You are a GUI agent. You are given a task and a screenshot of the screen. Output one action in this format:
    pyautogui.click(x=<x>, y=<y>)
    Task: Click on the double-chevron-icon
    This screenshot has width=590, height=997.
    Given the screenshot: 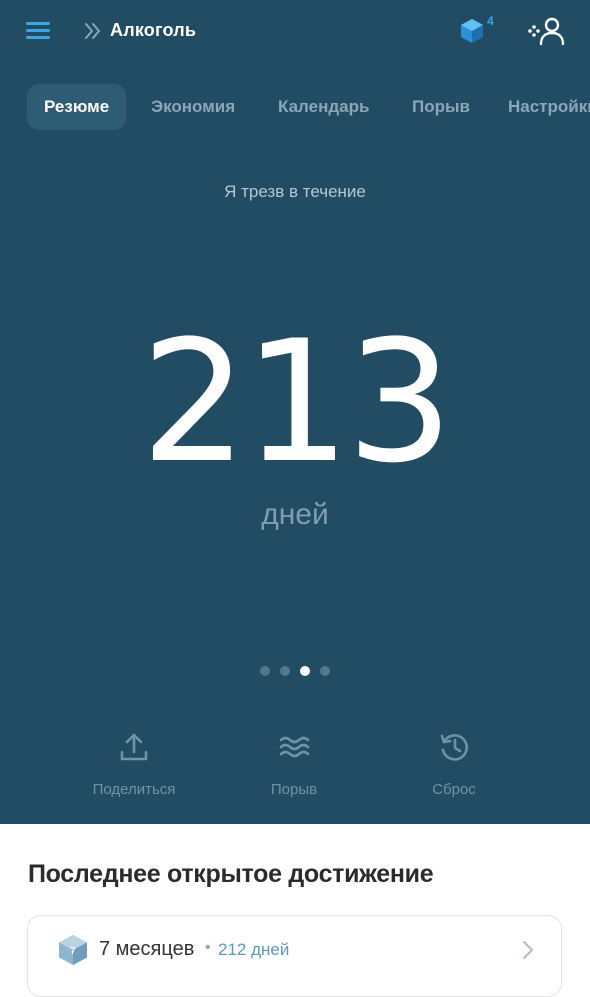 What is the action you would take?
    pyautogui.click(x=92, y=31)
    